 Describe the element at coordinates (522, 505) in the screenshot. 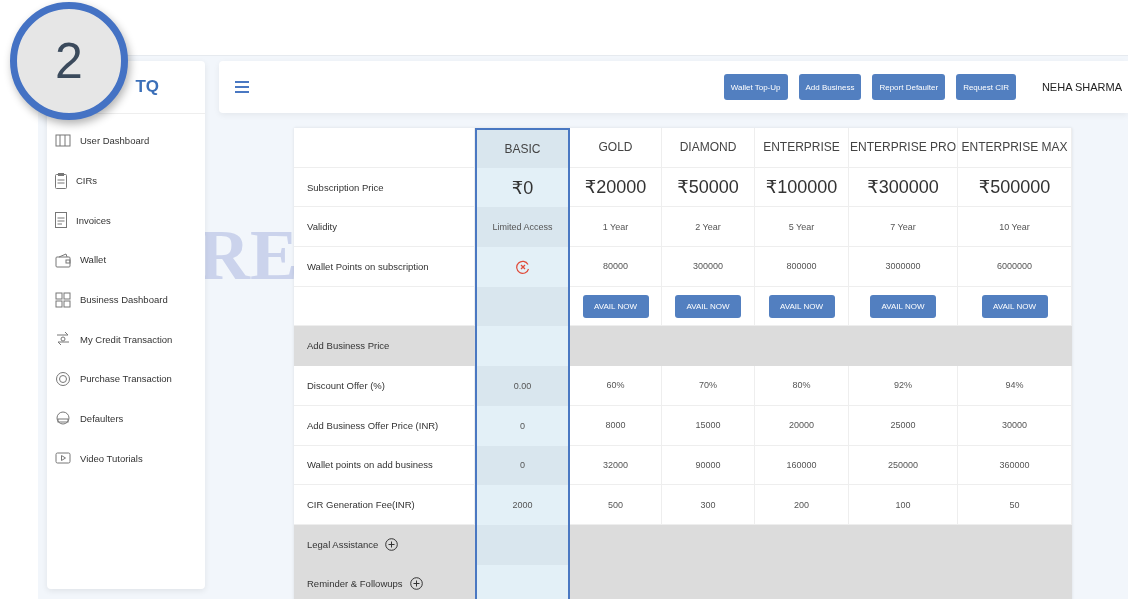

I see `table-cell: 2000` at that location.